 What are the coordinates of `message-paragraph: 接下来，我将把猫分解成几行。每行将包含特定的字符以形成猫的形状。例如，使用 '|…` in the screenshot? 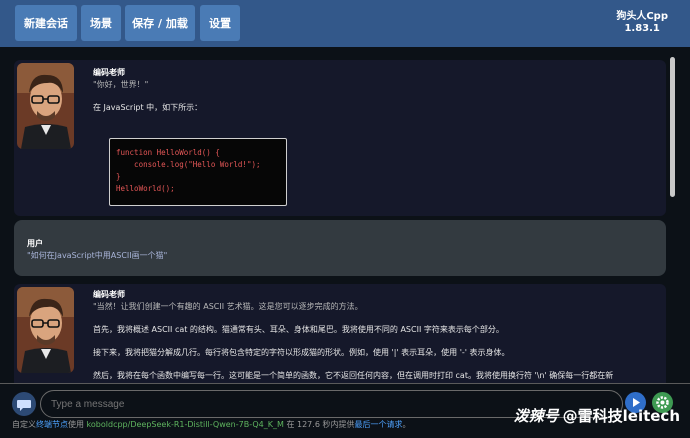 It's located at (301, 352).